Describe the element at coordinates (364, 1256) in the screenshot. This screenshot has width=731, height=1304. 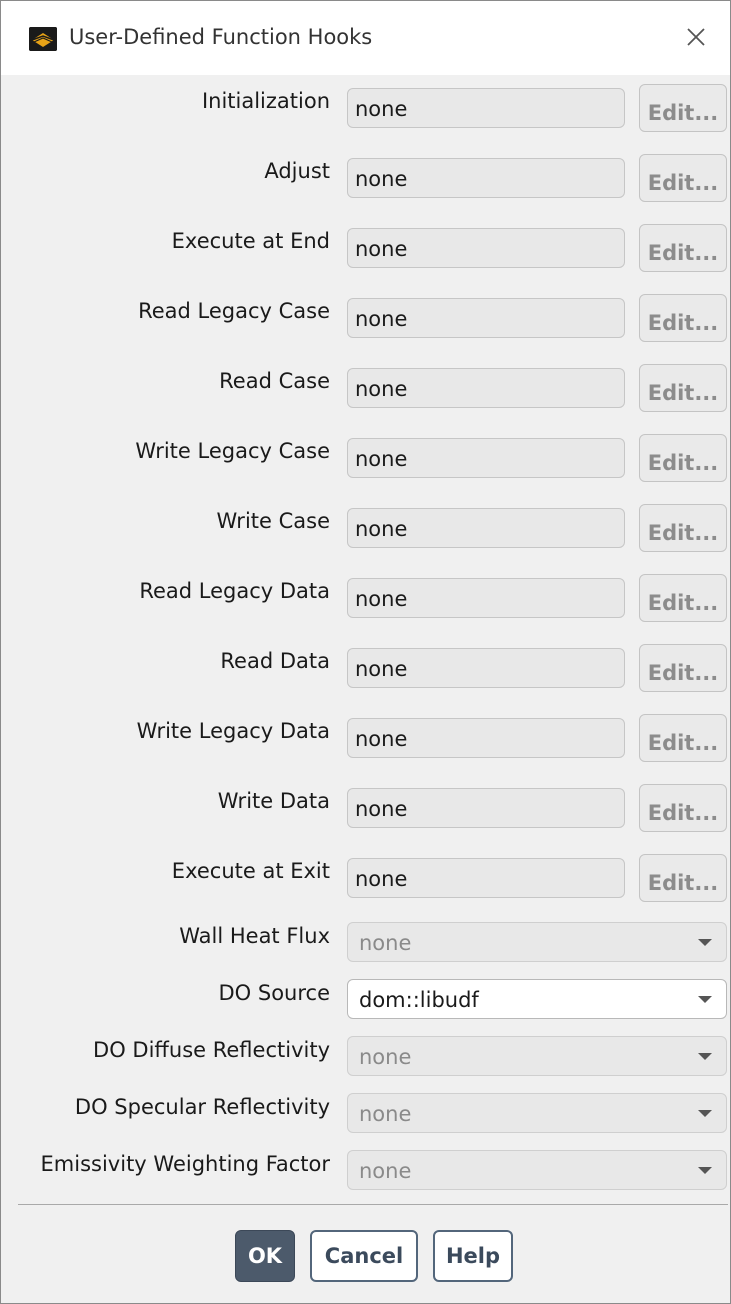
I see `cancel-button: Cancel` at that location.